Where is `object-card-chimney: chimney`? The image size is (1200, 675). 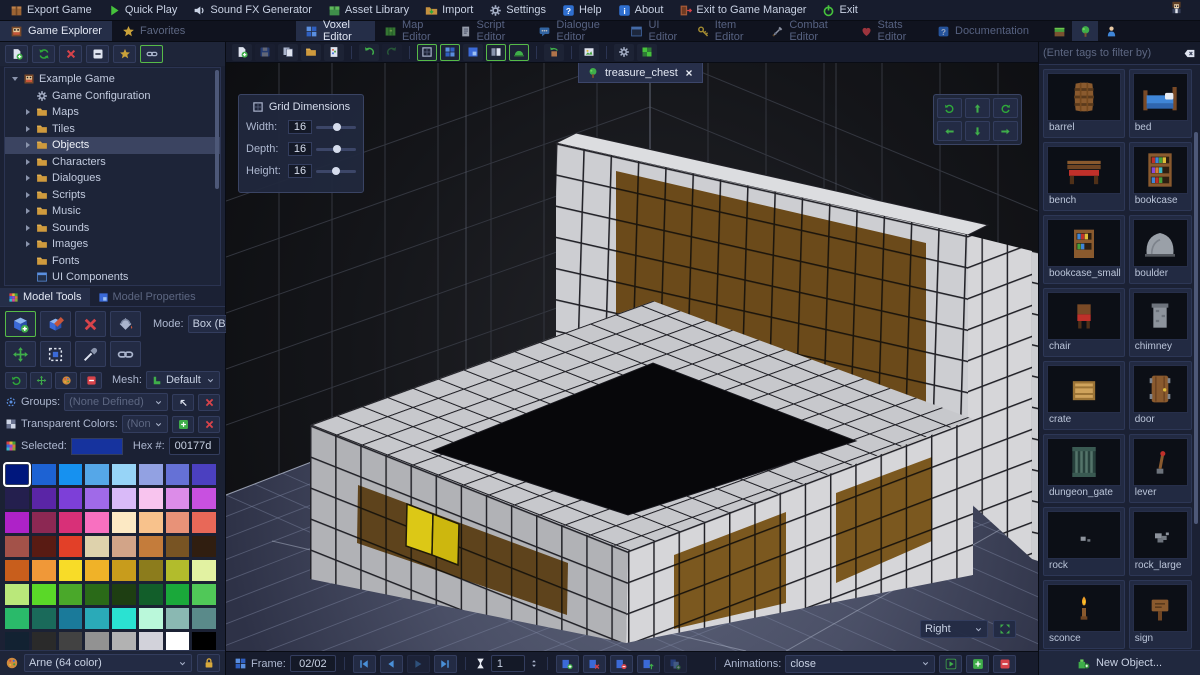 object-card-chimney: chimney is located at coordinates (1160, 322).